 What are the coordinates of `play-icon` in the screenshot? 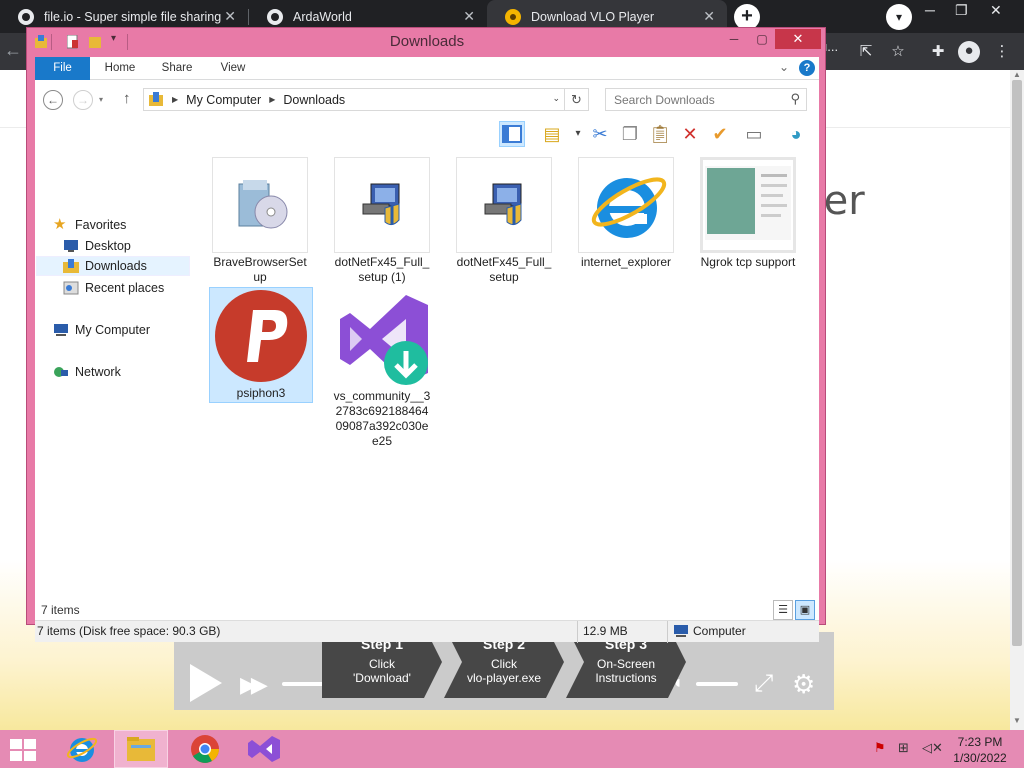 It's located at (206, 683).